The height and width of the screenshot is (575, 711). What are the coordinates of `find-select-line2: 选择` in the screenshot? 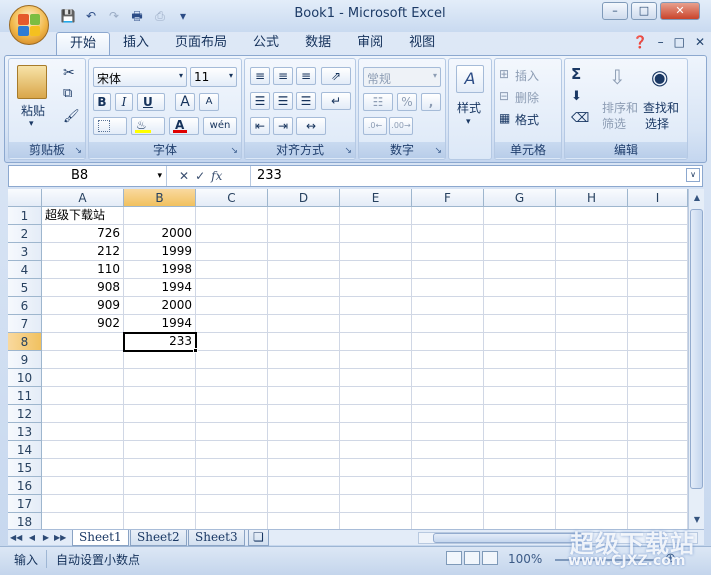 It's located at (657, 123).